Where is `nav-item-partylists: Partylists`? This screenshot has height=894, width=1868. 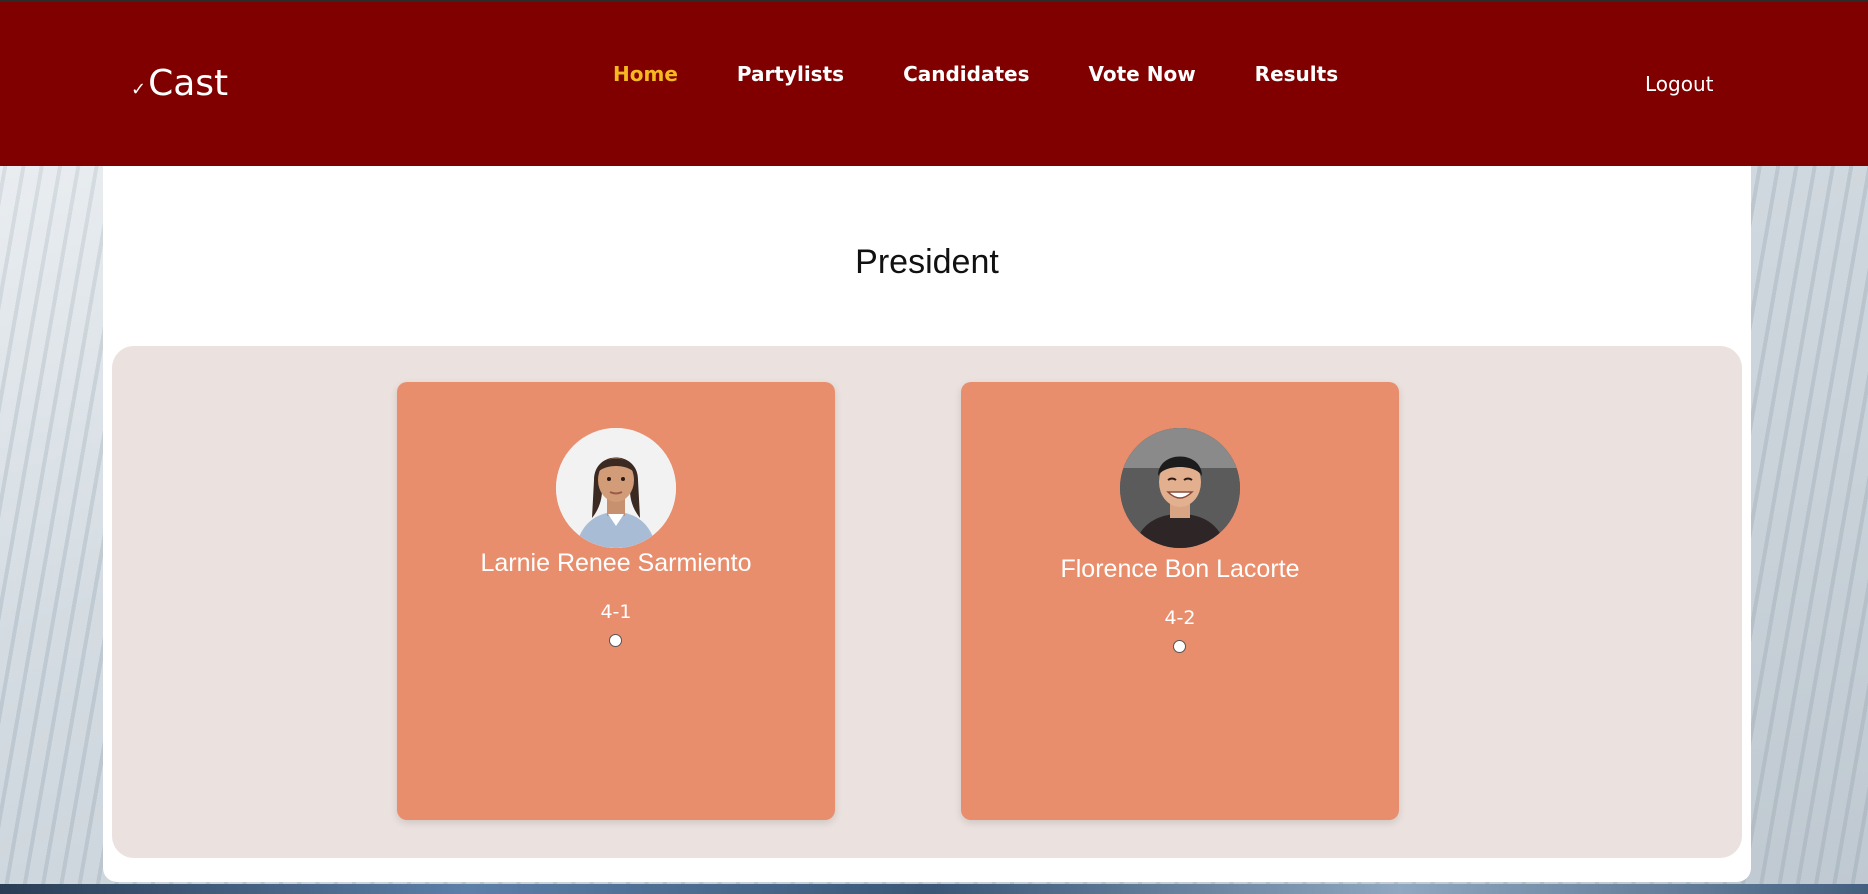 nav-item-partylists: Partylists is located at coordinates (790, 74).